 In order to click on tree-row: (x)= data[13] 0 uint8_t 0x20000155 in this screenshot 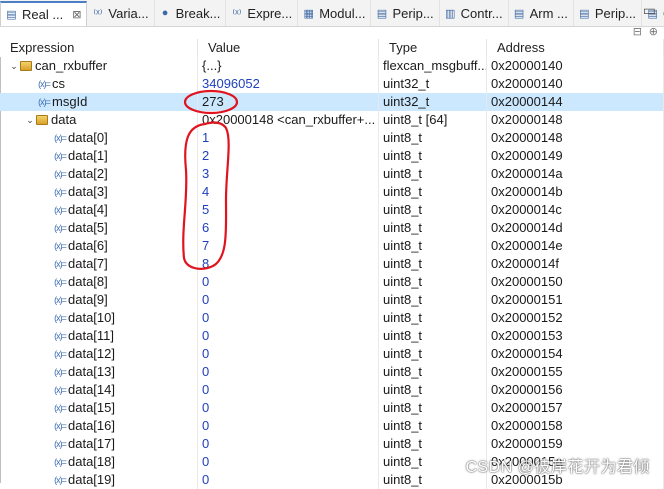, I will do `click(332, 372)`.